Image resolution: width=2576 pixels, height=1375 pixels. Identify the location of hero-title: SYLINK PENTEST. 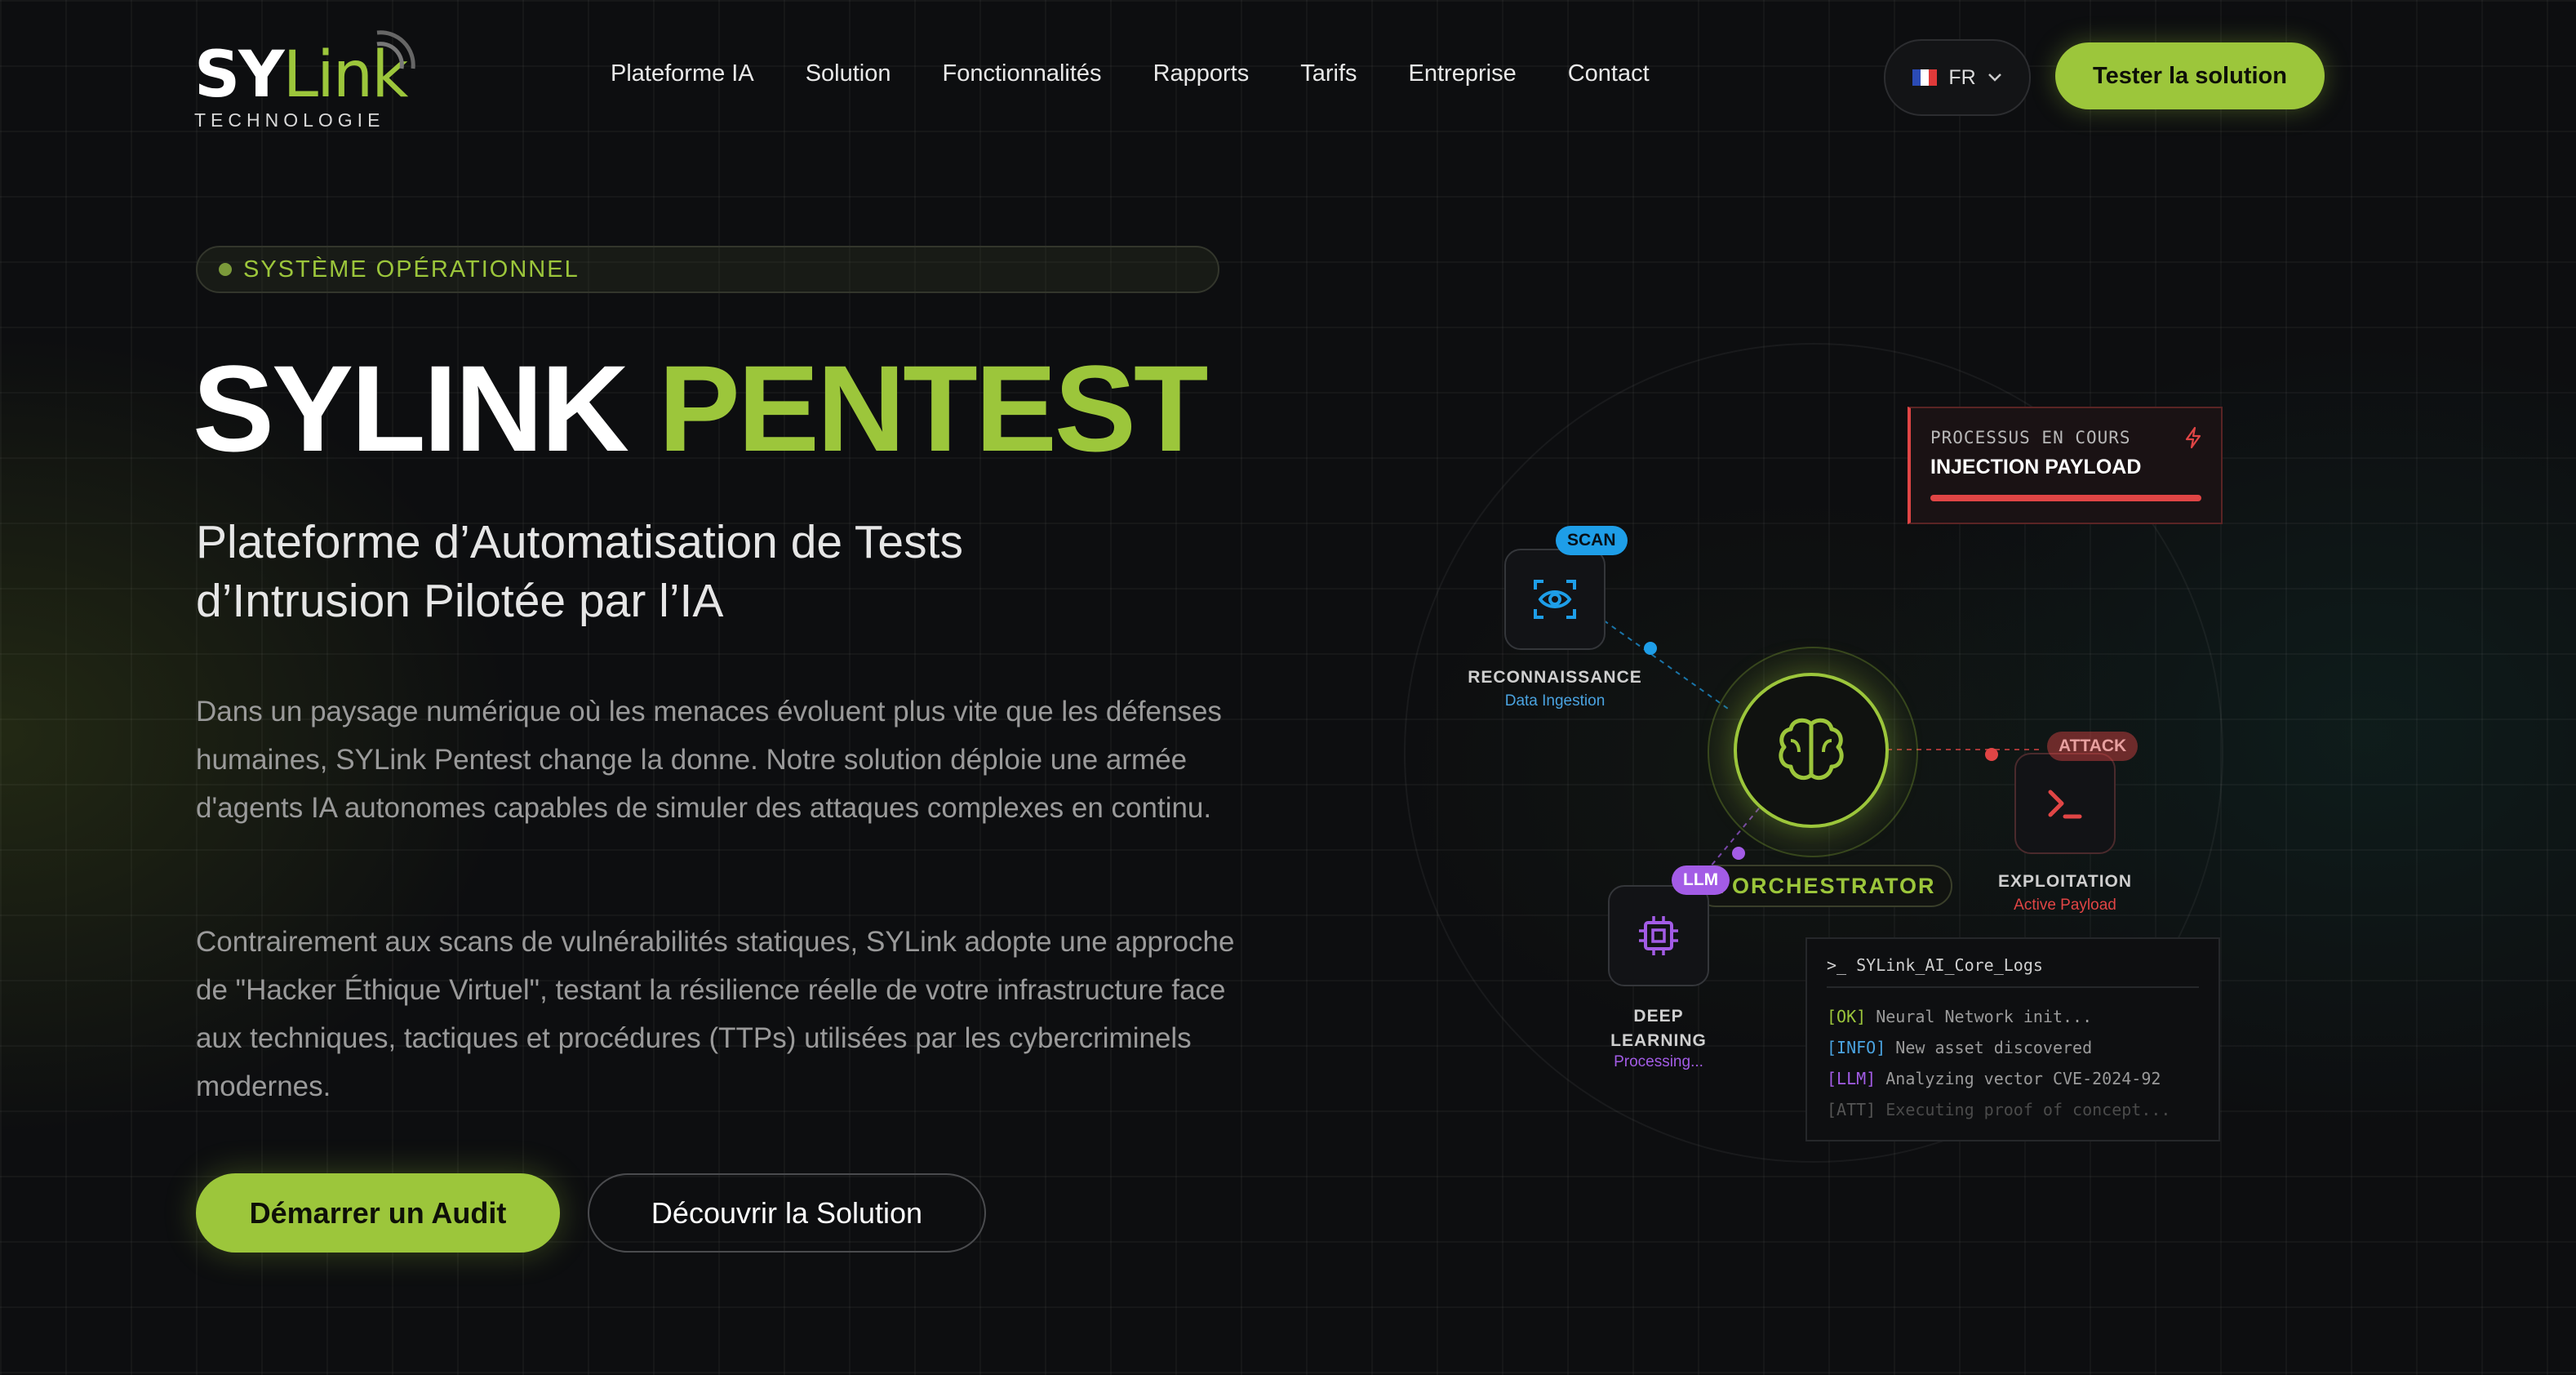
(701, 408).